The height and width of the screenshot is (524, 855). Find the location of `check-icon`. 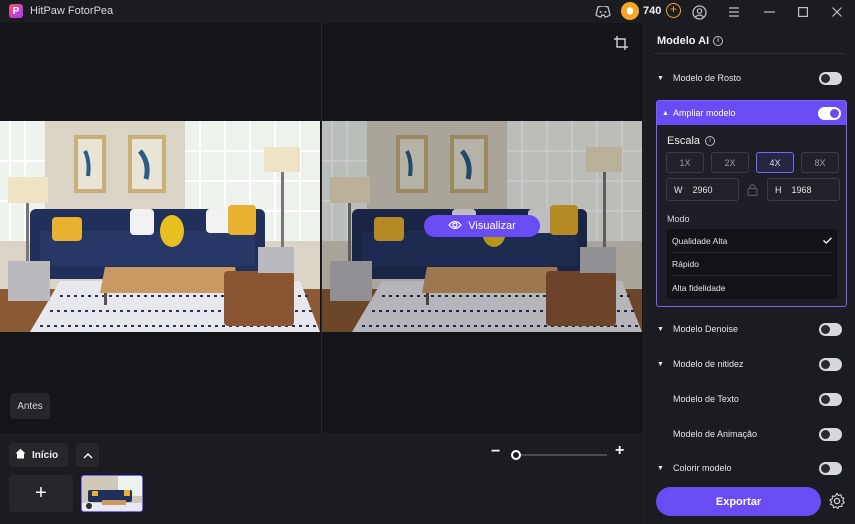

check-icon is located at coordinates (827, 241).